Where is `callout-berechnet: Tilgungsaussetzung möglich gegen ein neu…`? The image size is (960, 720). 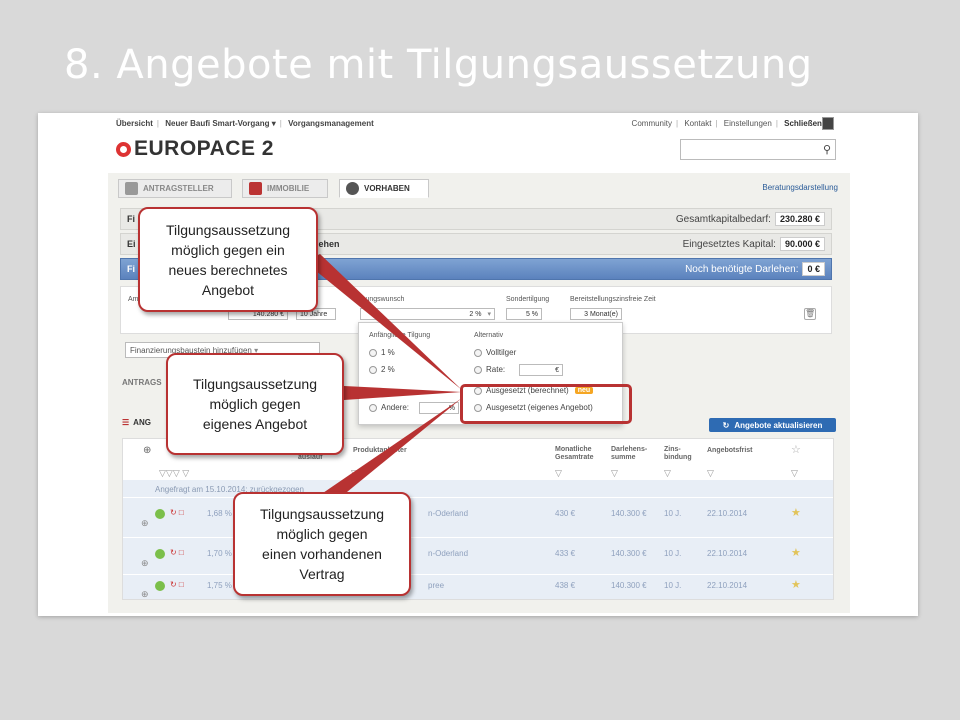 callout-berechnet: Tilgungsaussetzung möglich gegen ein neu… is located at coordinates (228, 259).